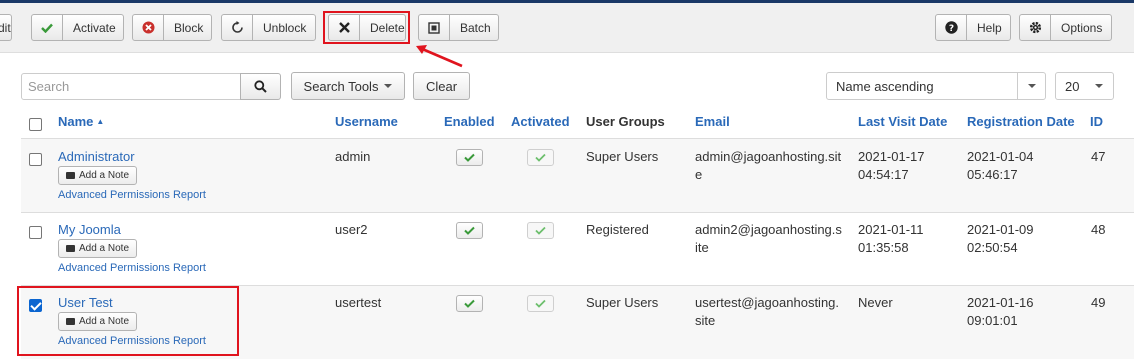  What do you see at coordinates (1098, 302) in the screenshot?
I see `user-id: 49` at bounding box center [1098, 302].